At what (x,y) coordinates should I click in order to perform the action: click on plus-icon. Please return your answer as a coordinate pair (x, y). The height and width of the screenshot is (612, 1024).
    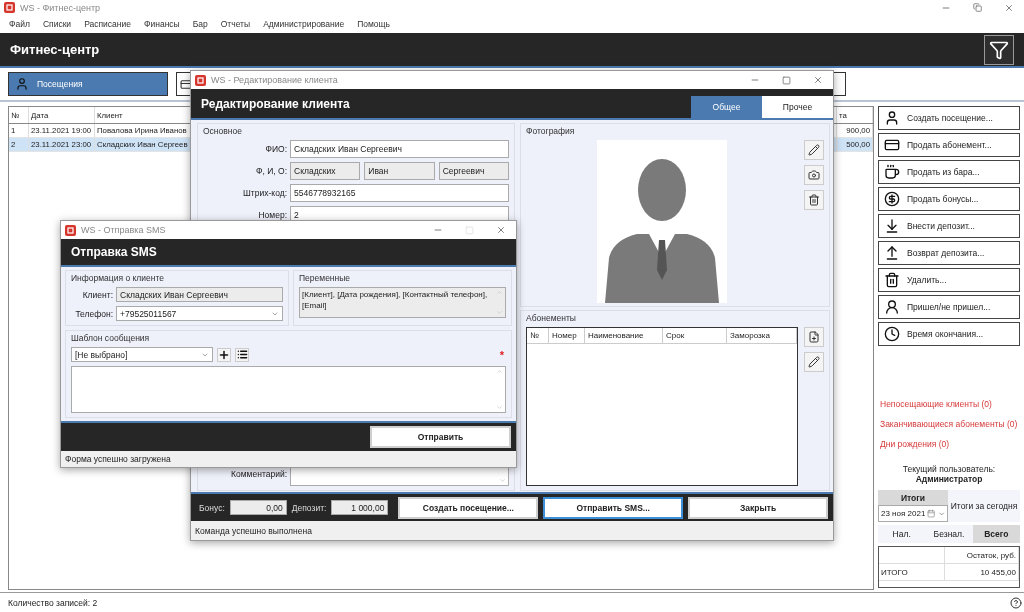
    Looking at the image, I should click on (224, 354).